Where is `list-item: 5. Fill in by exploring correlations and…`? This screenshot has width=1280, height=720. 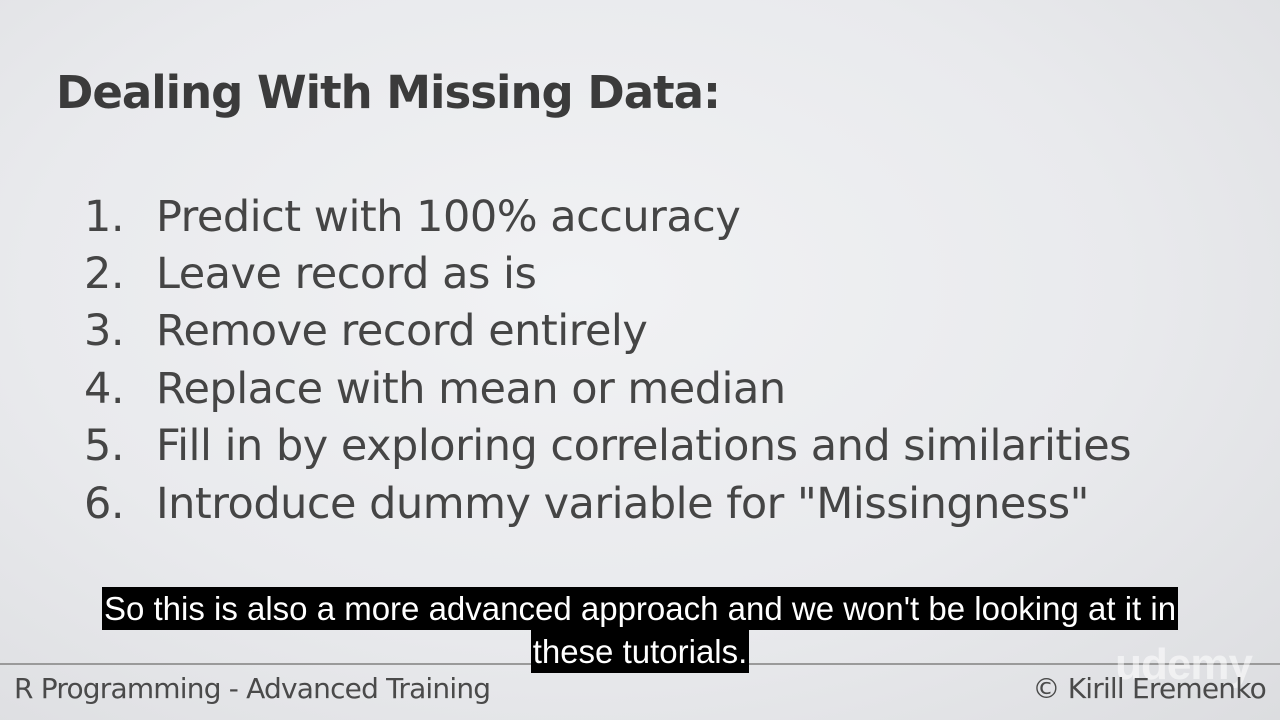 list-item: 5. Fill in by exploring correlations and… is located at coordinates (608, 446).